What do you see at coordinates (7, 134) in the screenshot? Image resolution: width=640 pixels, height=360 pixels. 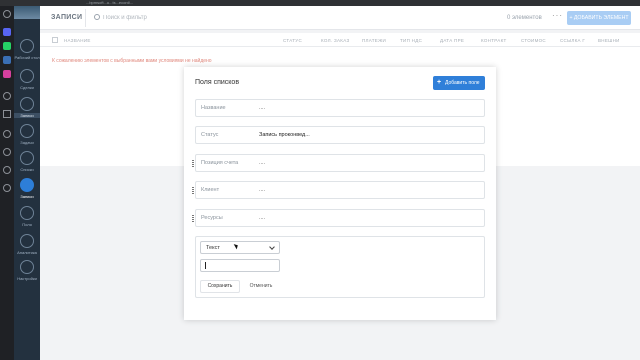 I see `clock-icon` at bounding box center [7, 134].